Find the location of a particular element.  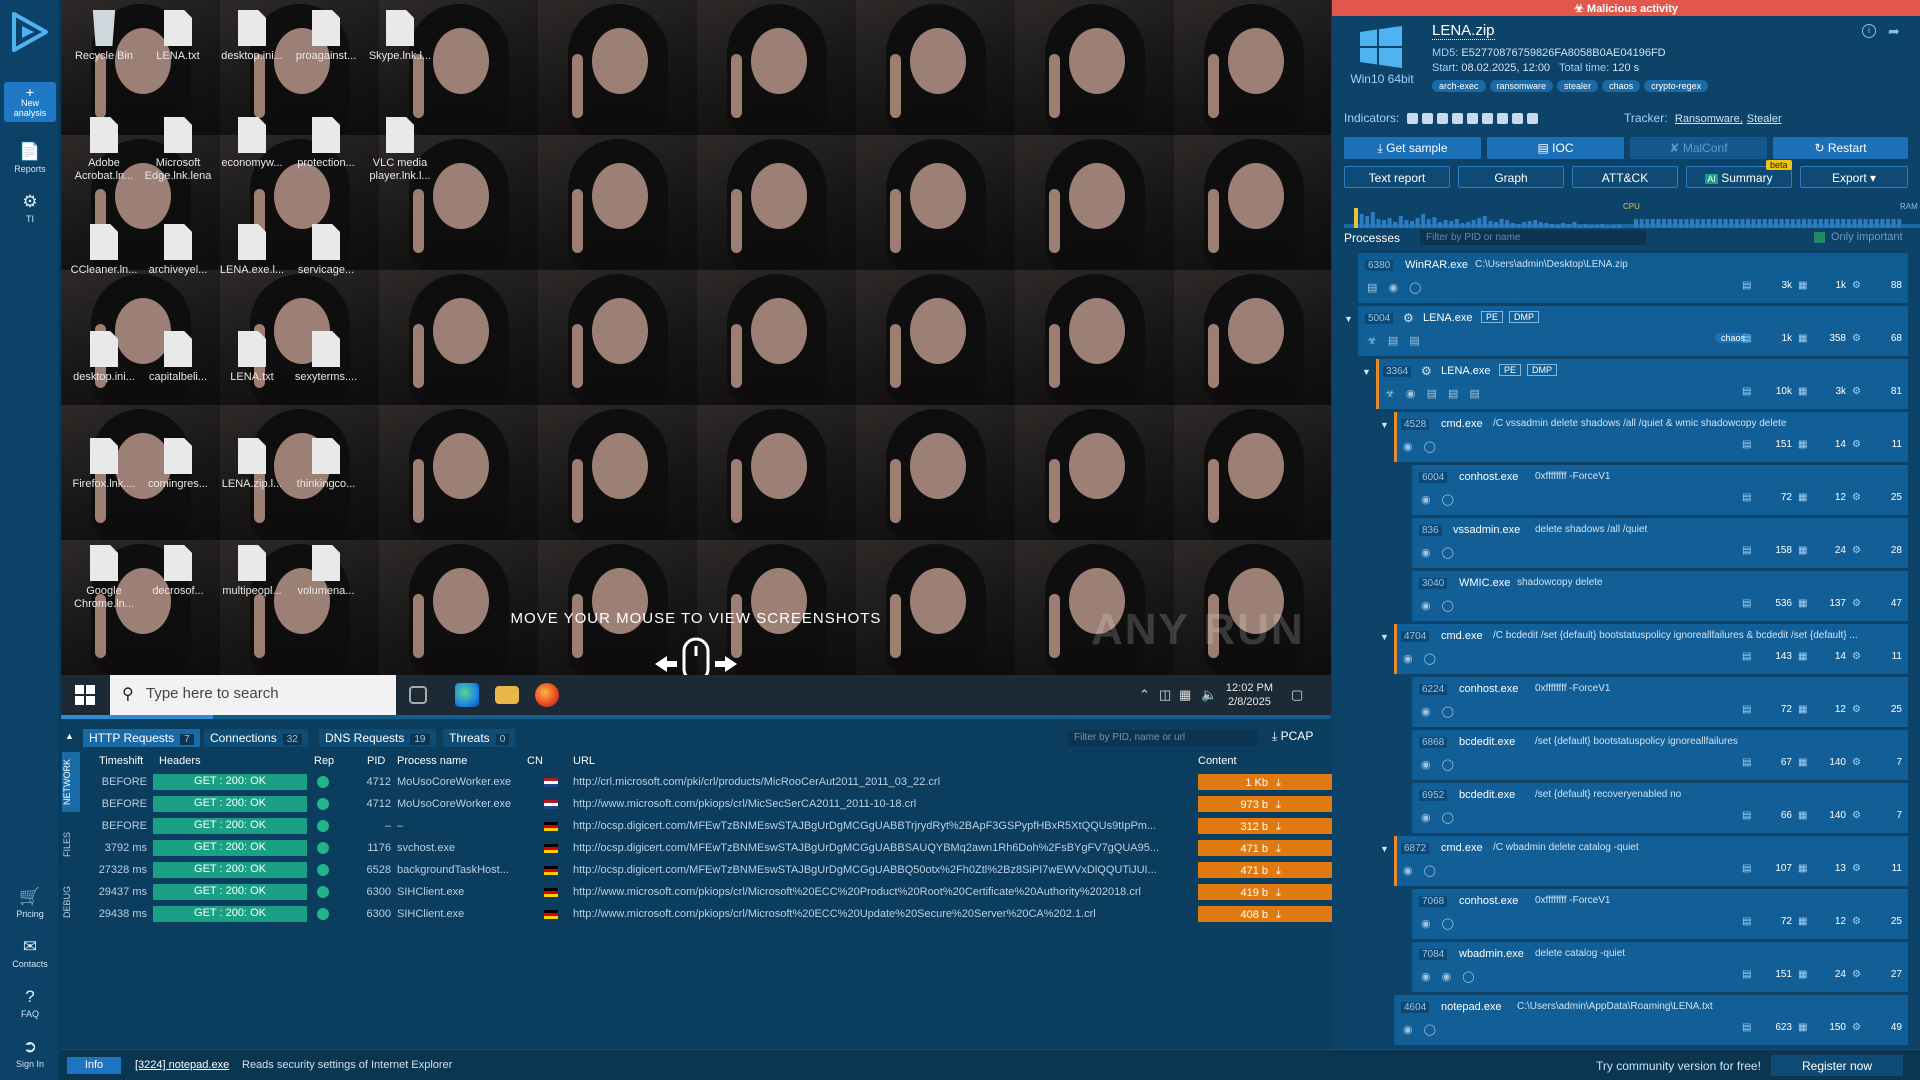

status-process-link: [3224] notepad.exe is located at coordinates (182, 1065).